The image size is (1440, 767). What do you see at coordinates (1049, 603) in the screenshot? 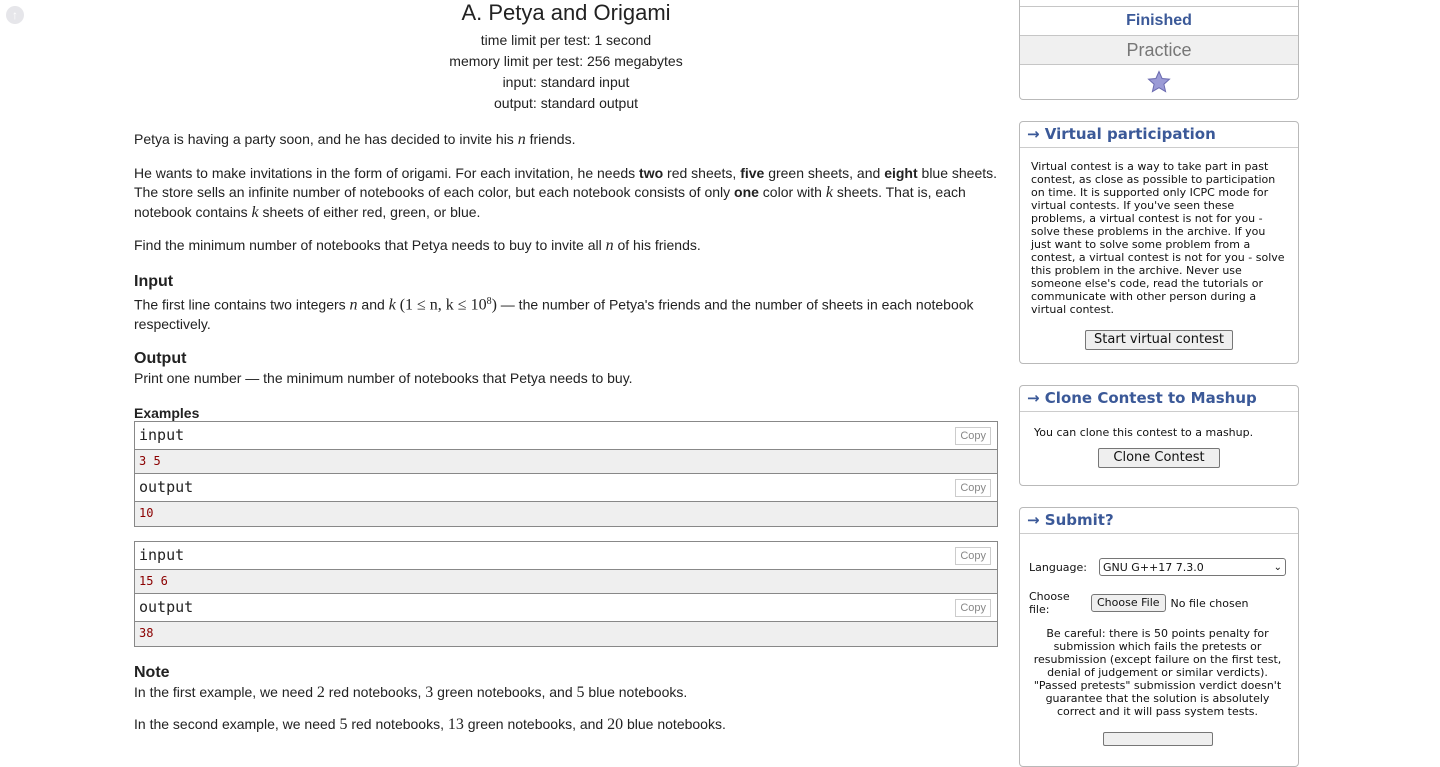
I see `file-label: Choose file:` at bounding box center [1049, 603].